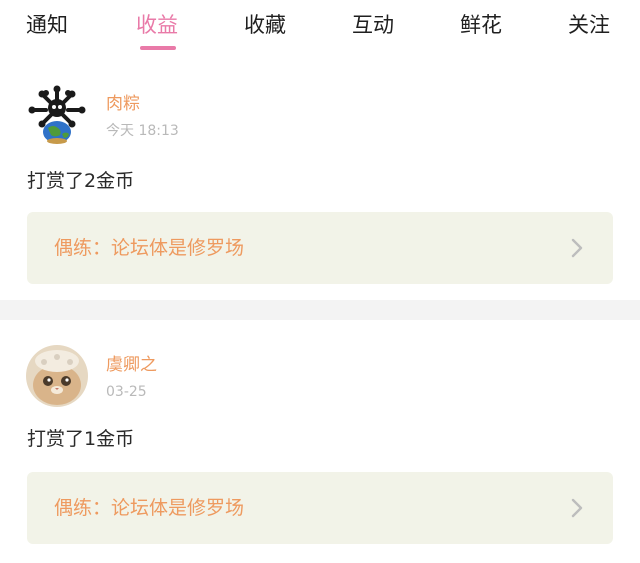  I want to click on cat-avatar-icon, so click(57, 376).